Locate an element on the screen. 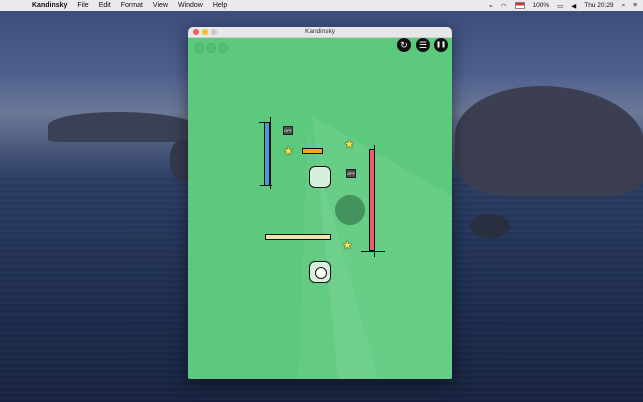 The height and width of the screenshot is (402, 643). status-area: ⌁ ◠ 100% ▭ ◀ Thu 20:29 ⌕ ≡ is located at coordinates (563, 5).